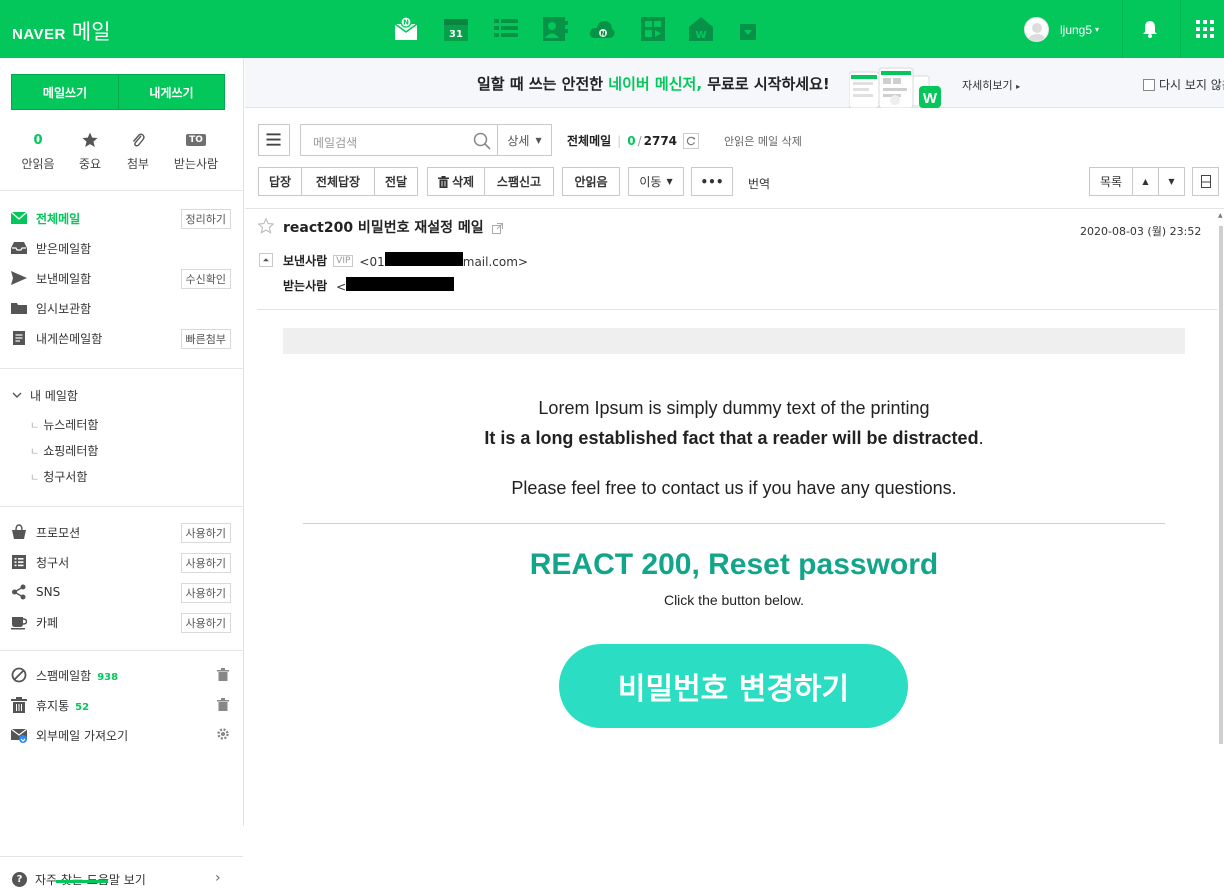 This screenshot has height=888, width=1224. I want to click on quick-filter-to-me: TO 받는사람, so click(196, 151).